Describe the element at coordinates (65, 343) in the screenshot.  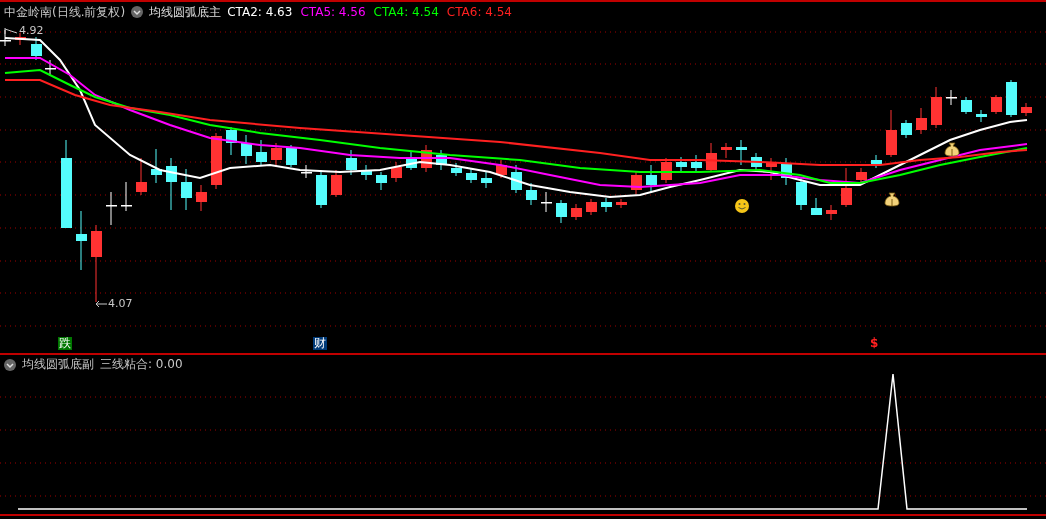
I see `signal-tag: 跌` at that location.